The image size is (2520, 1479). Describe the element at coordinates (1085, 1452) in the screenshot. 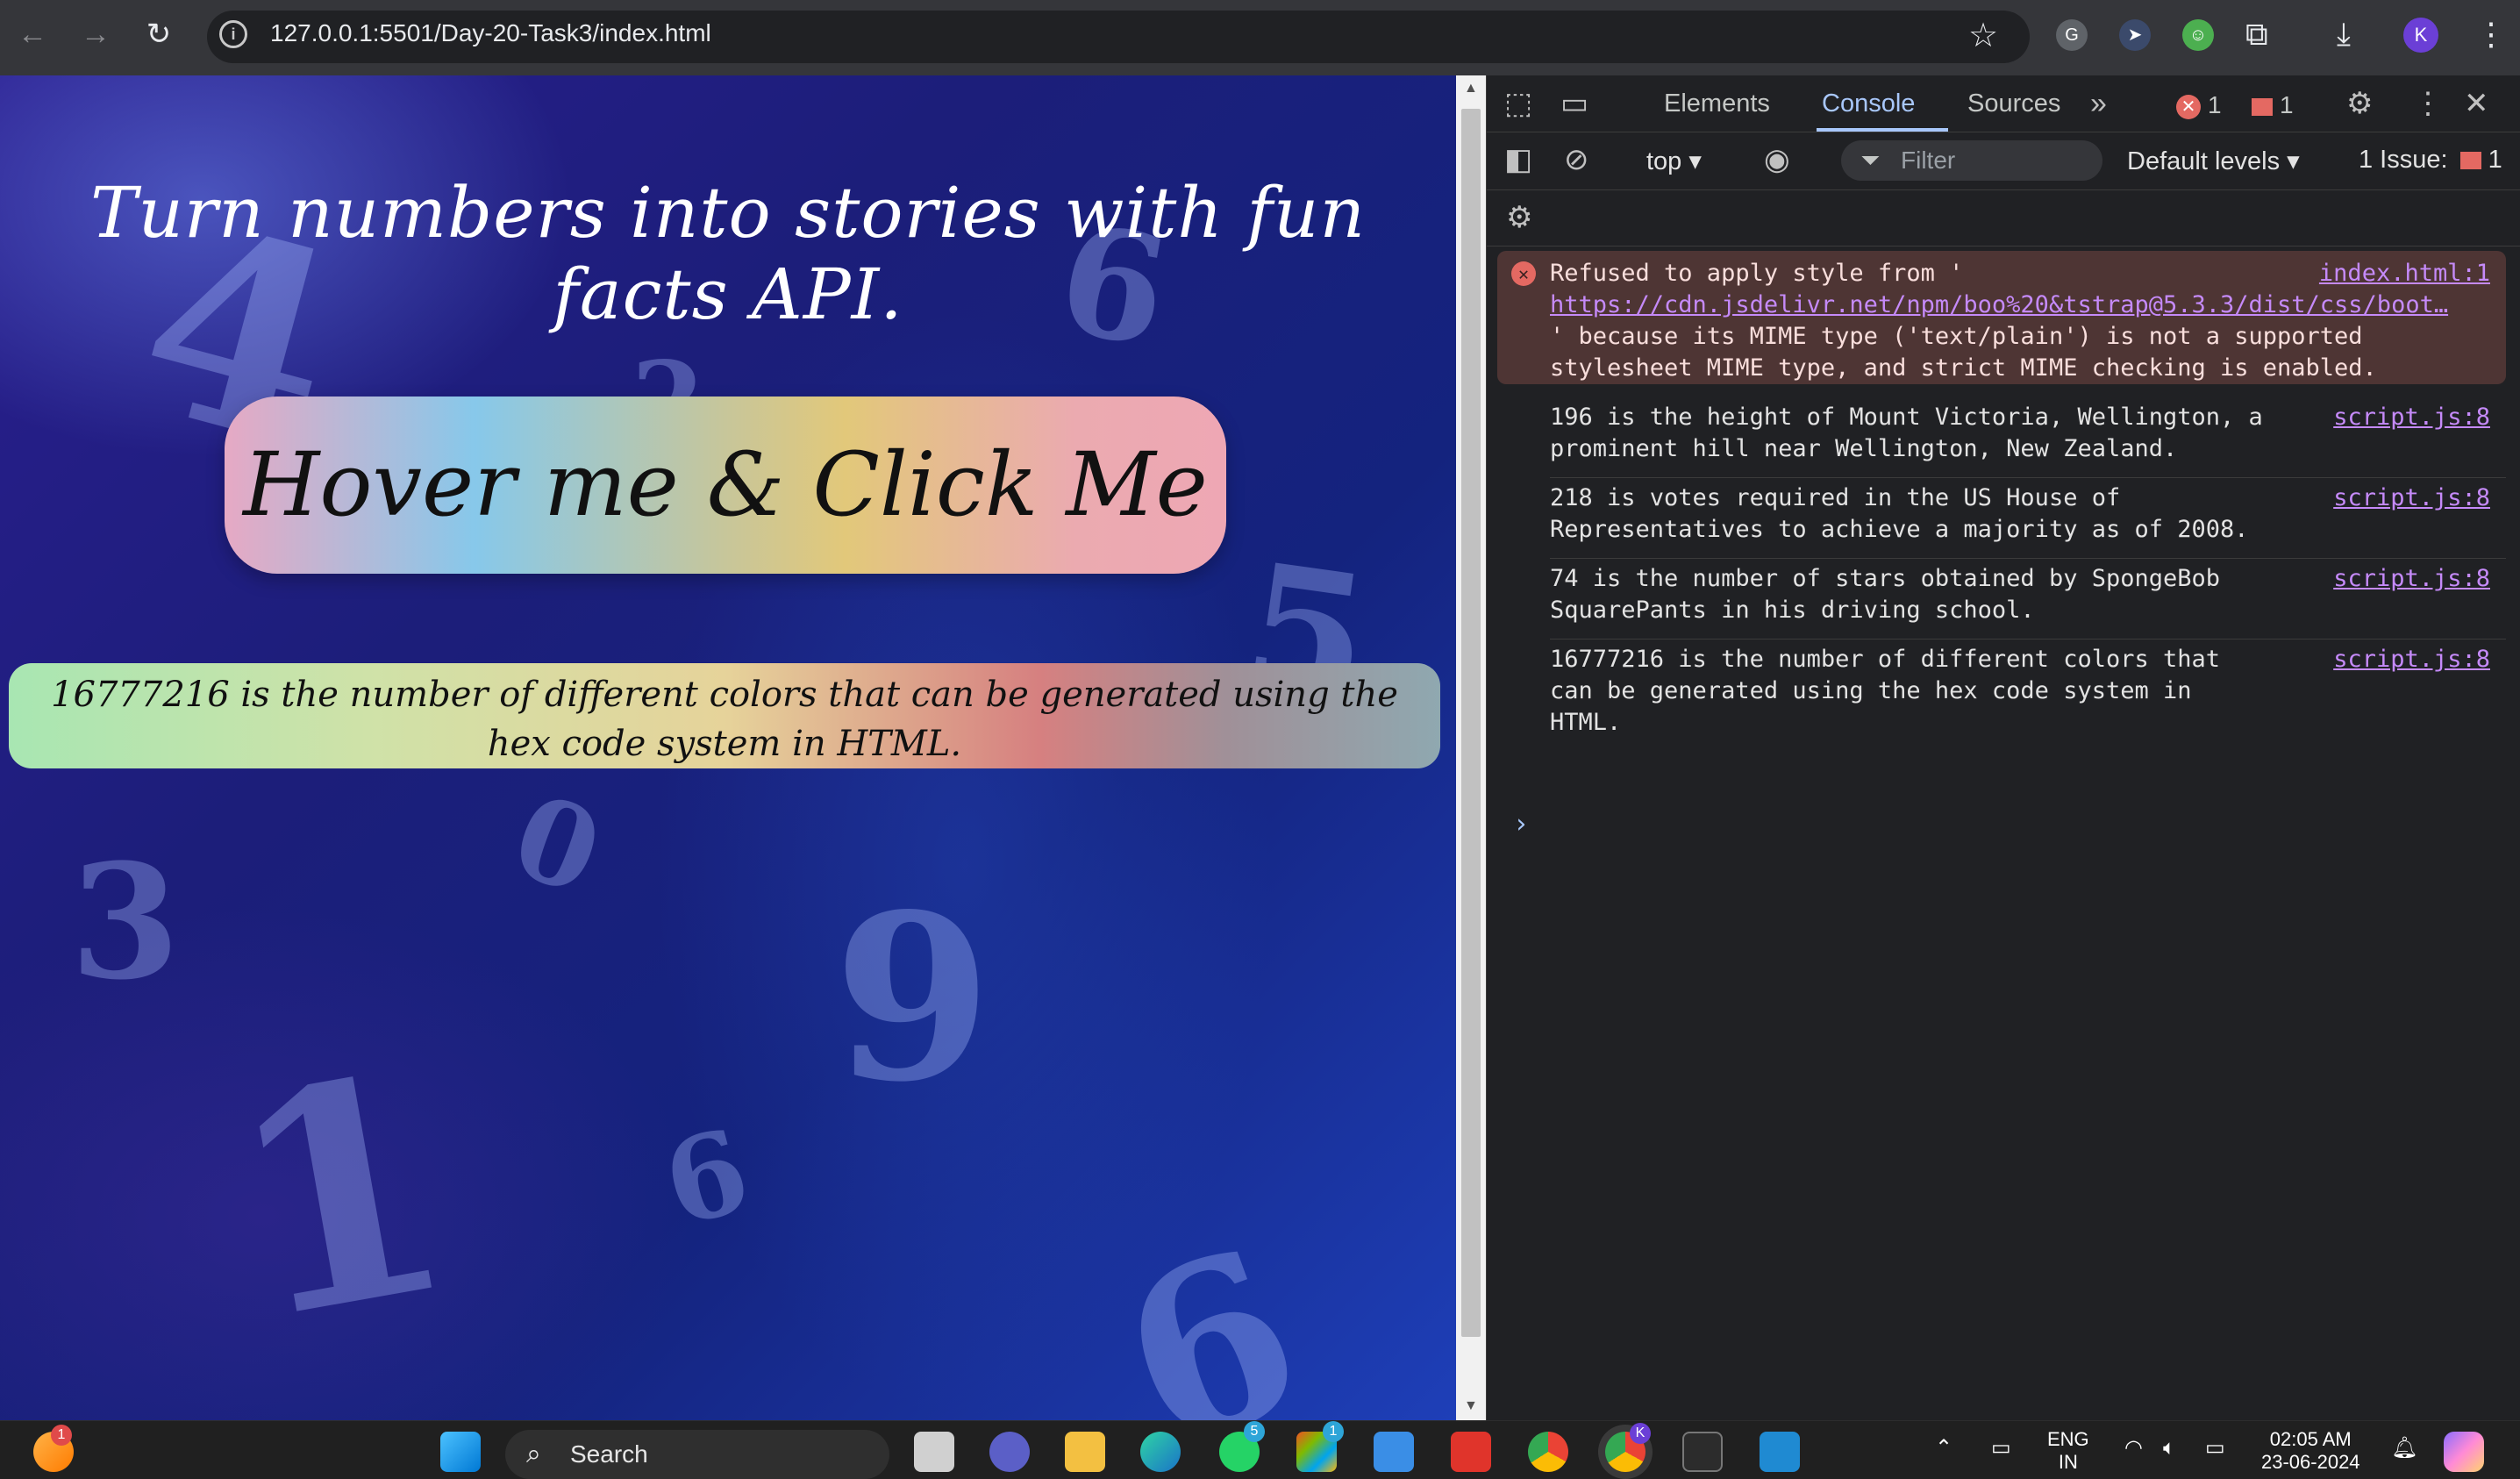

I see `file-explorer-icon` at that location.